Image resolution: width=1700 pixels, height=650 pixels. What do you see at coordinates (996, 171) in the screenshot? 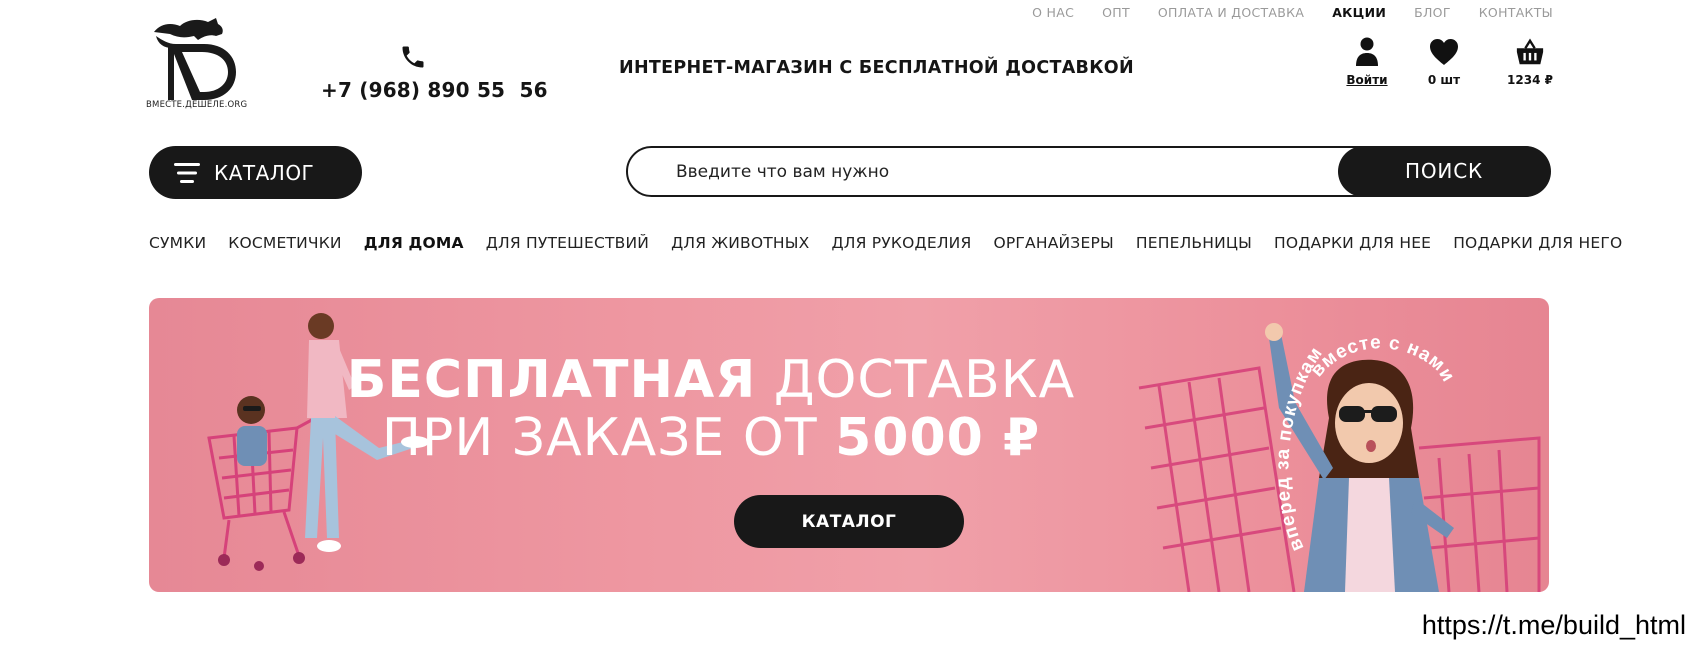
I see `search-input` at bounding box center [996, 171].